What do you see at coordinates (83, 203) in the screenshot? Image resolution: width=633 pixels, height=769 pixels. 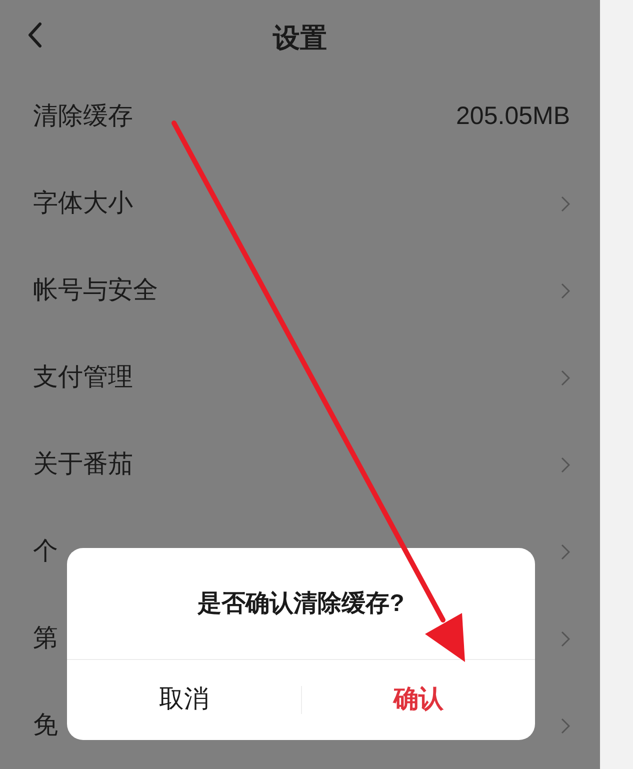 I see `setting-label: 字体大小` at bounding box center [83, 203].